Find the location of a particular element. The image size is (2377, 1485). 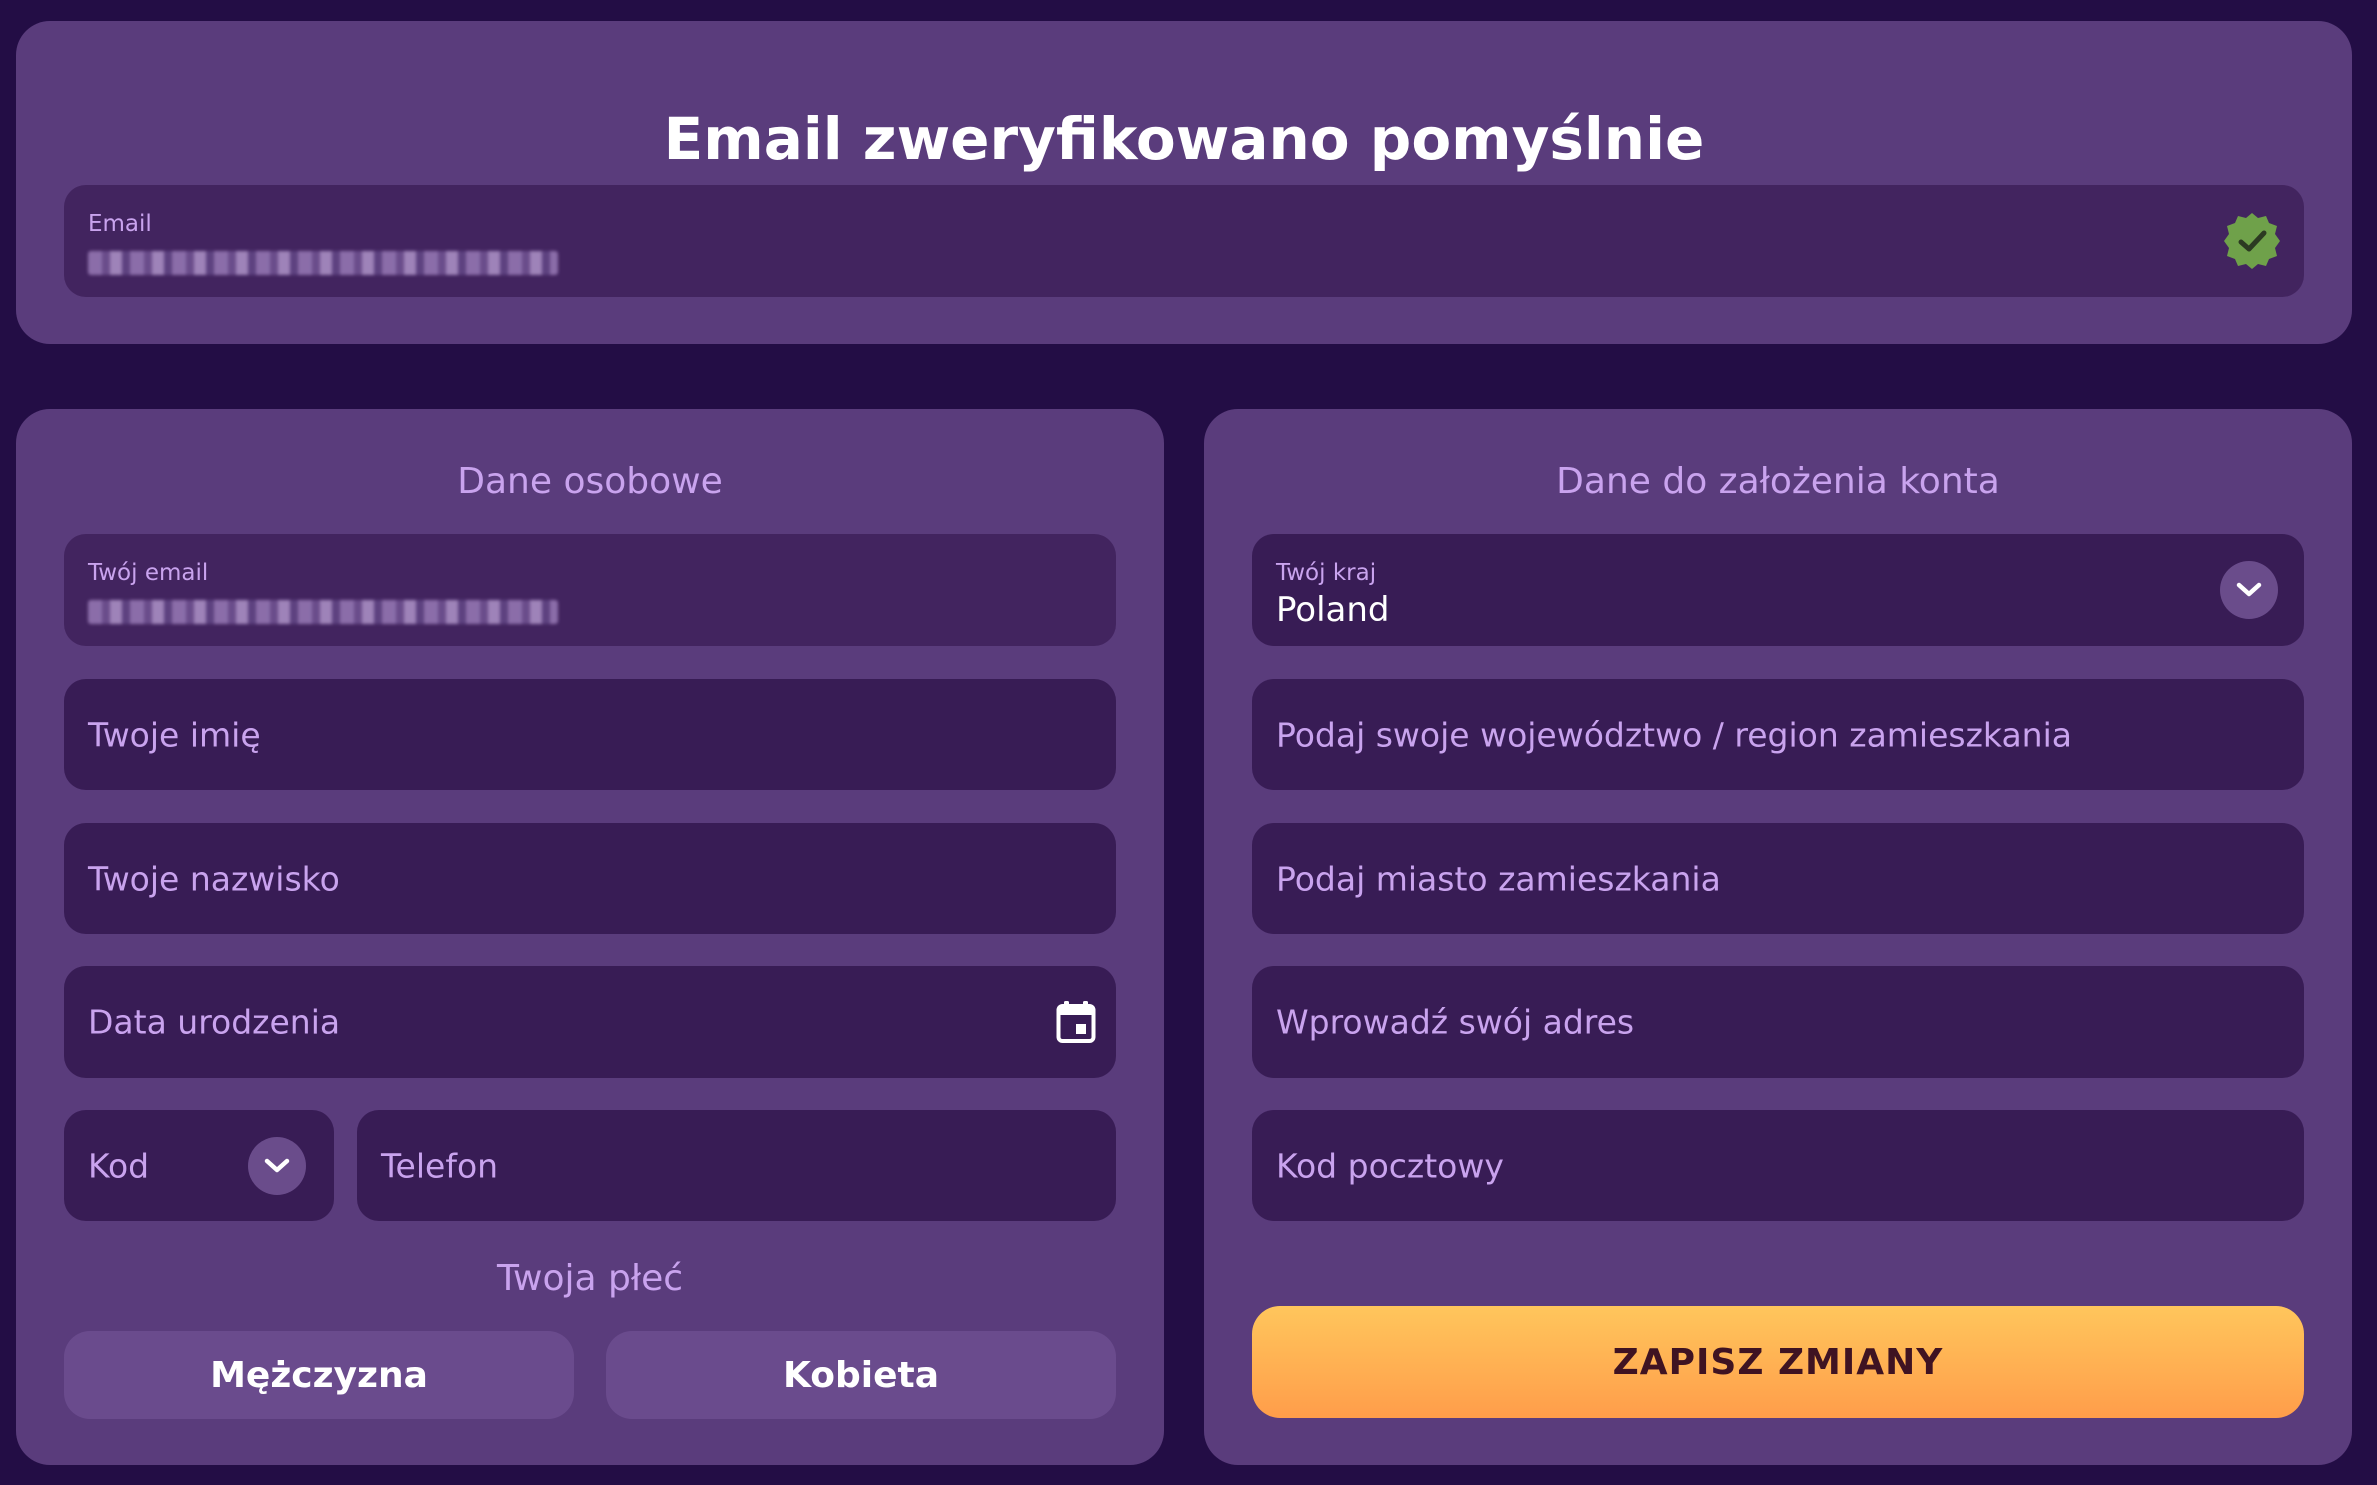

check-badge-icon is located at coordinates (2252, 241).